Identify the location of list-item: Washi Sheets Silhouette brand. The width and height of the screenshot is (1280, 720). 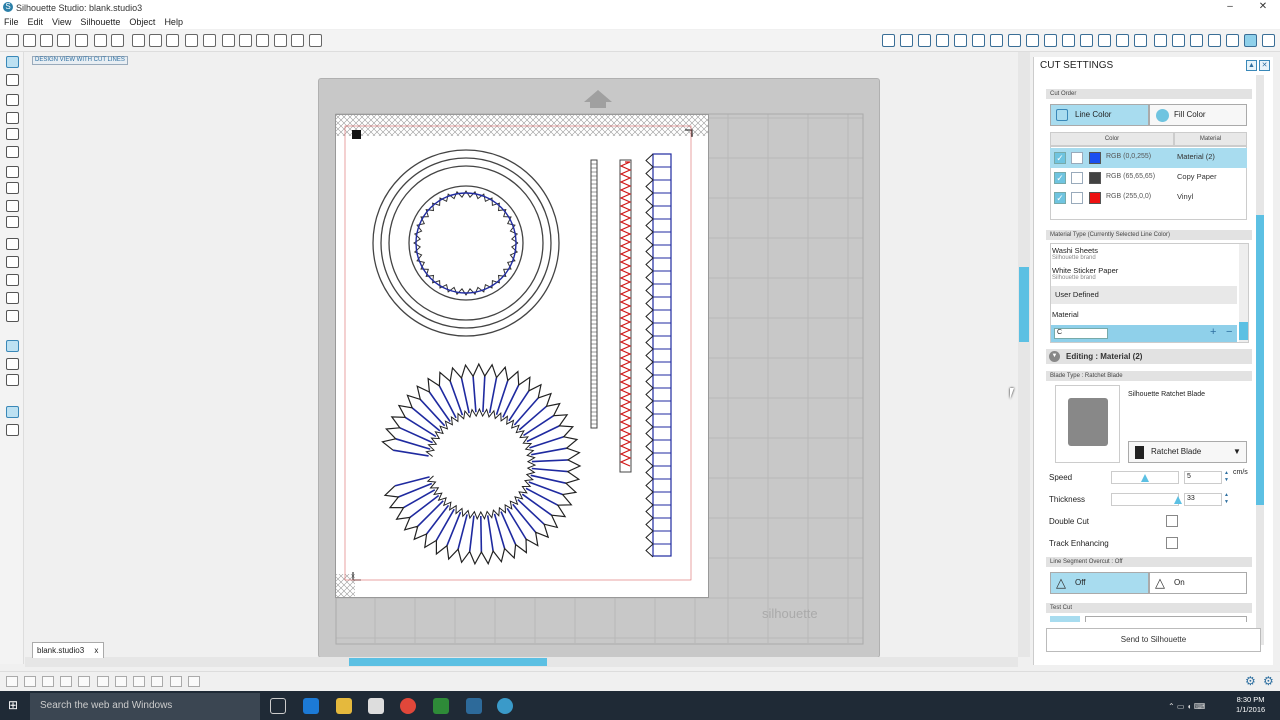
(1146, 253).